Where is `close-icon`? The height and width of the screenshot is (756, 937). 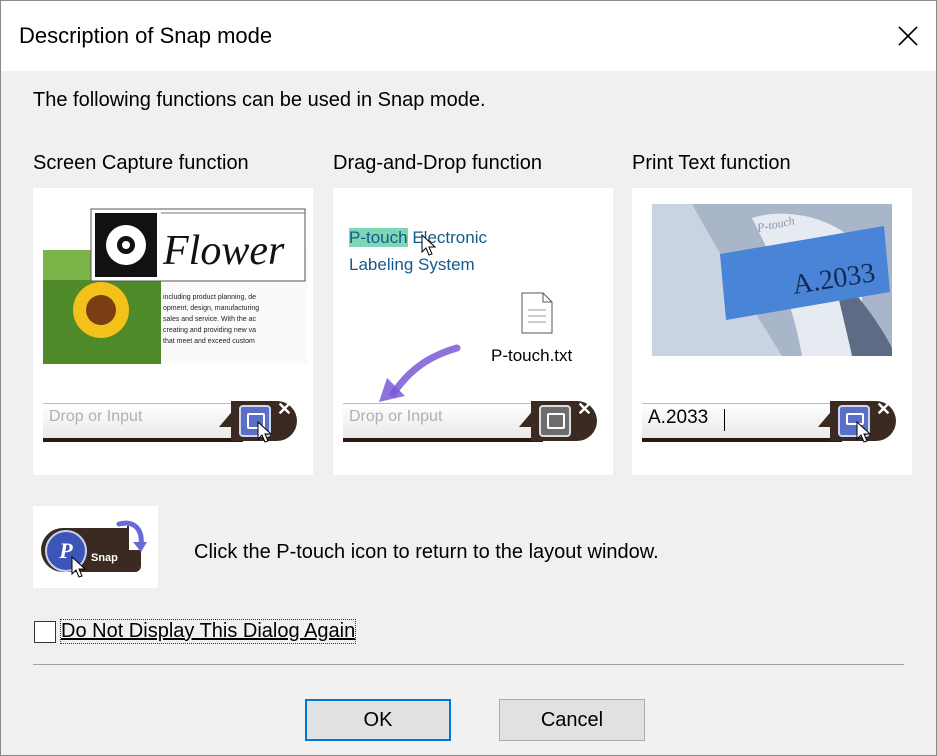
close-icon is located at coordinates (908, 36).